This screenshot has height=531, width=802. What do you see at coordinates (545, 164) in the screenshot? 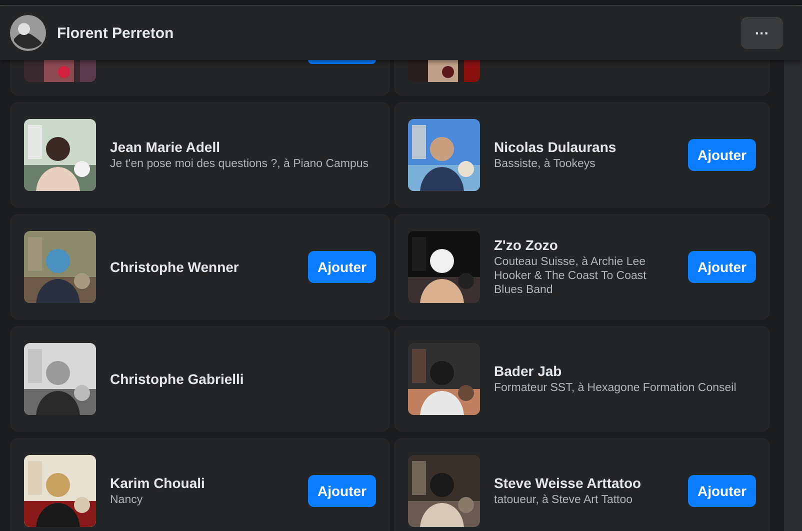
I see `friend-description: Bassiste, à Tookeys` at bounding box center [545, 164].